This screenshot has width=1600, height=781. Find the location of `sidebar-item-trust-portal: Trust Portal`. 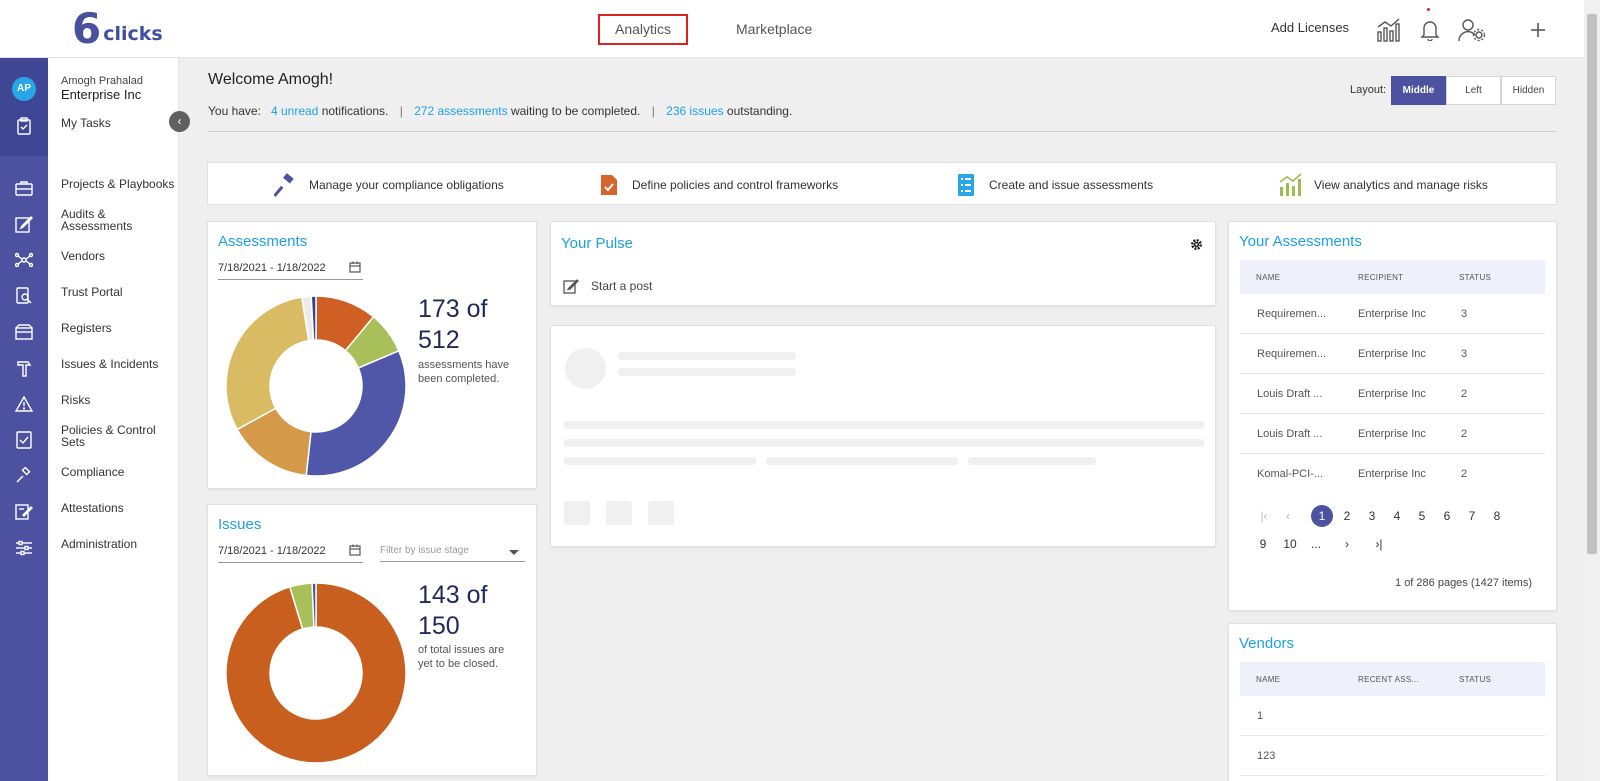

sidebar-item-trust-portal: Trust Portal is located at coordinates (118, 292).